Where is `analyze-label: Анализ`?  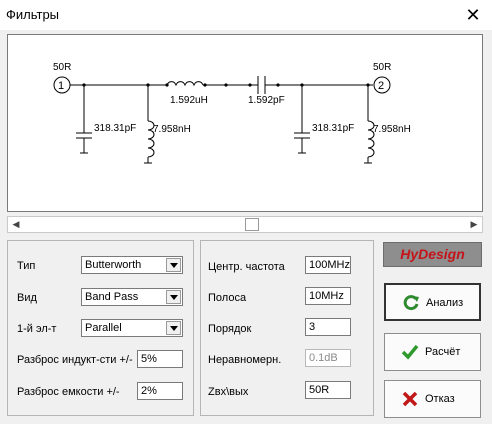 analyze-label: Анализ is located at coordinates (445, 303).